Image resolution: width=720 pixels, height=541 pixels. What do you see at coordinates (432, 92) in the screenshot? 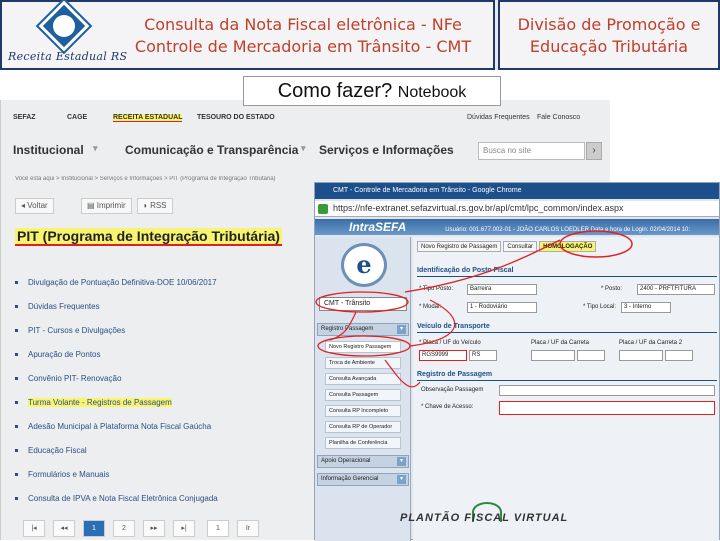
I see `how-to-sub: Notebook` at bounding box center [432, 92].